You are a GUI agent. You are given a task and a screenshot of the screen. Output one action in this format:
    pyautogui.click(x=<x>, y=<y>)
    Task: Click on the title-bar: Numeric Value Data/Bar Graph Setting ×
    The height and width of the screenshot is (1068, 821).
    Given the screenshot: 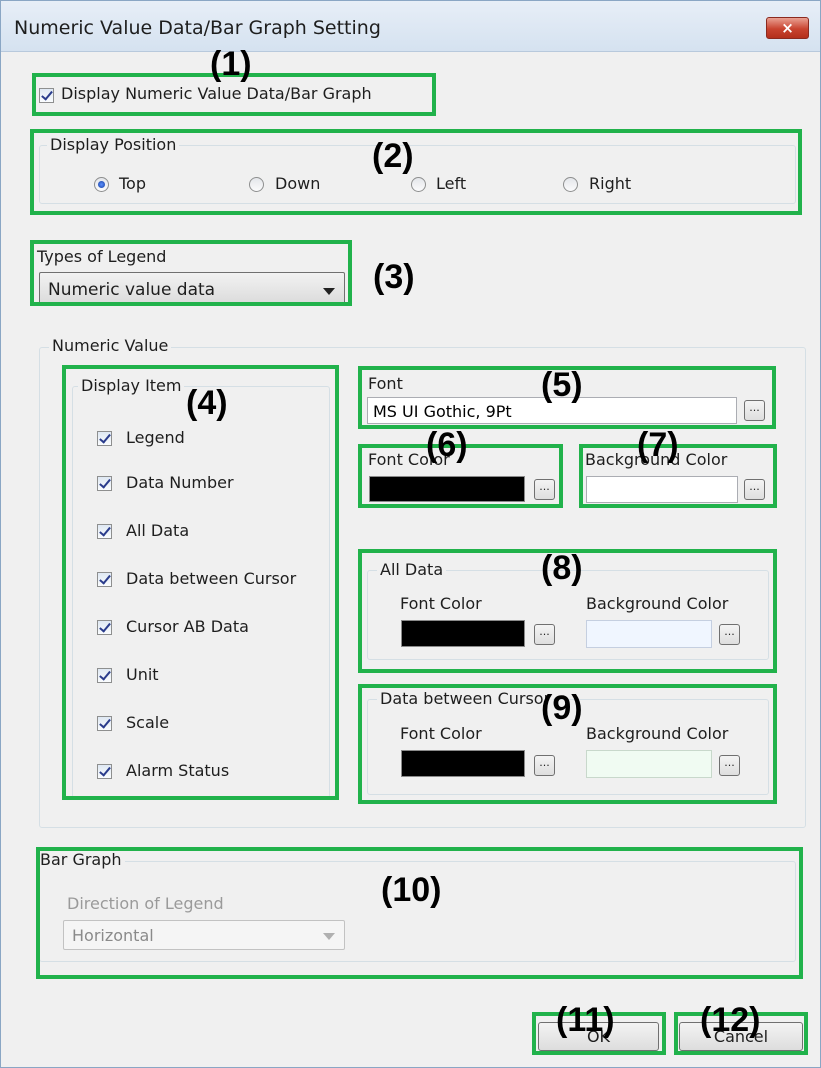 What is the action you would take?
    pyautogui.click(x=410, y=26)
    